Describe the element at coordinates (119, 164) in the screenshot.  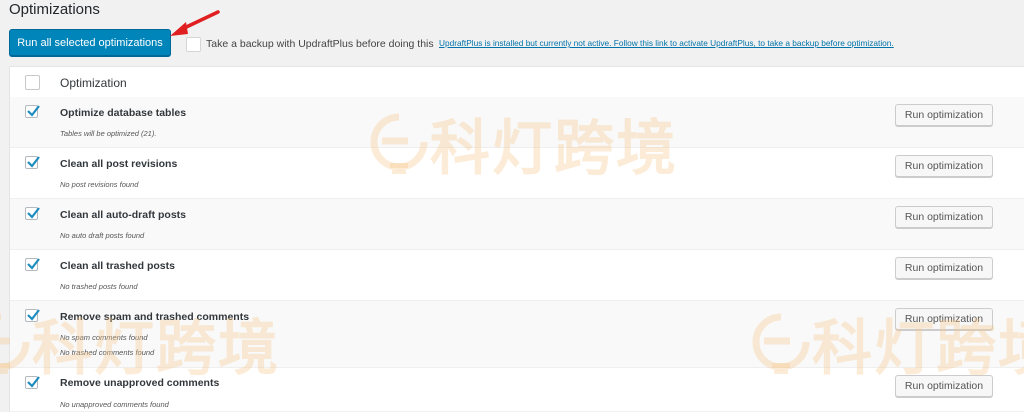
I see `row-title: Clean all post revisions` at that location.